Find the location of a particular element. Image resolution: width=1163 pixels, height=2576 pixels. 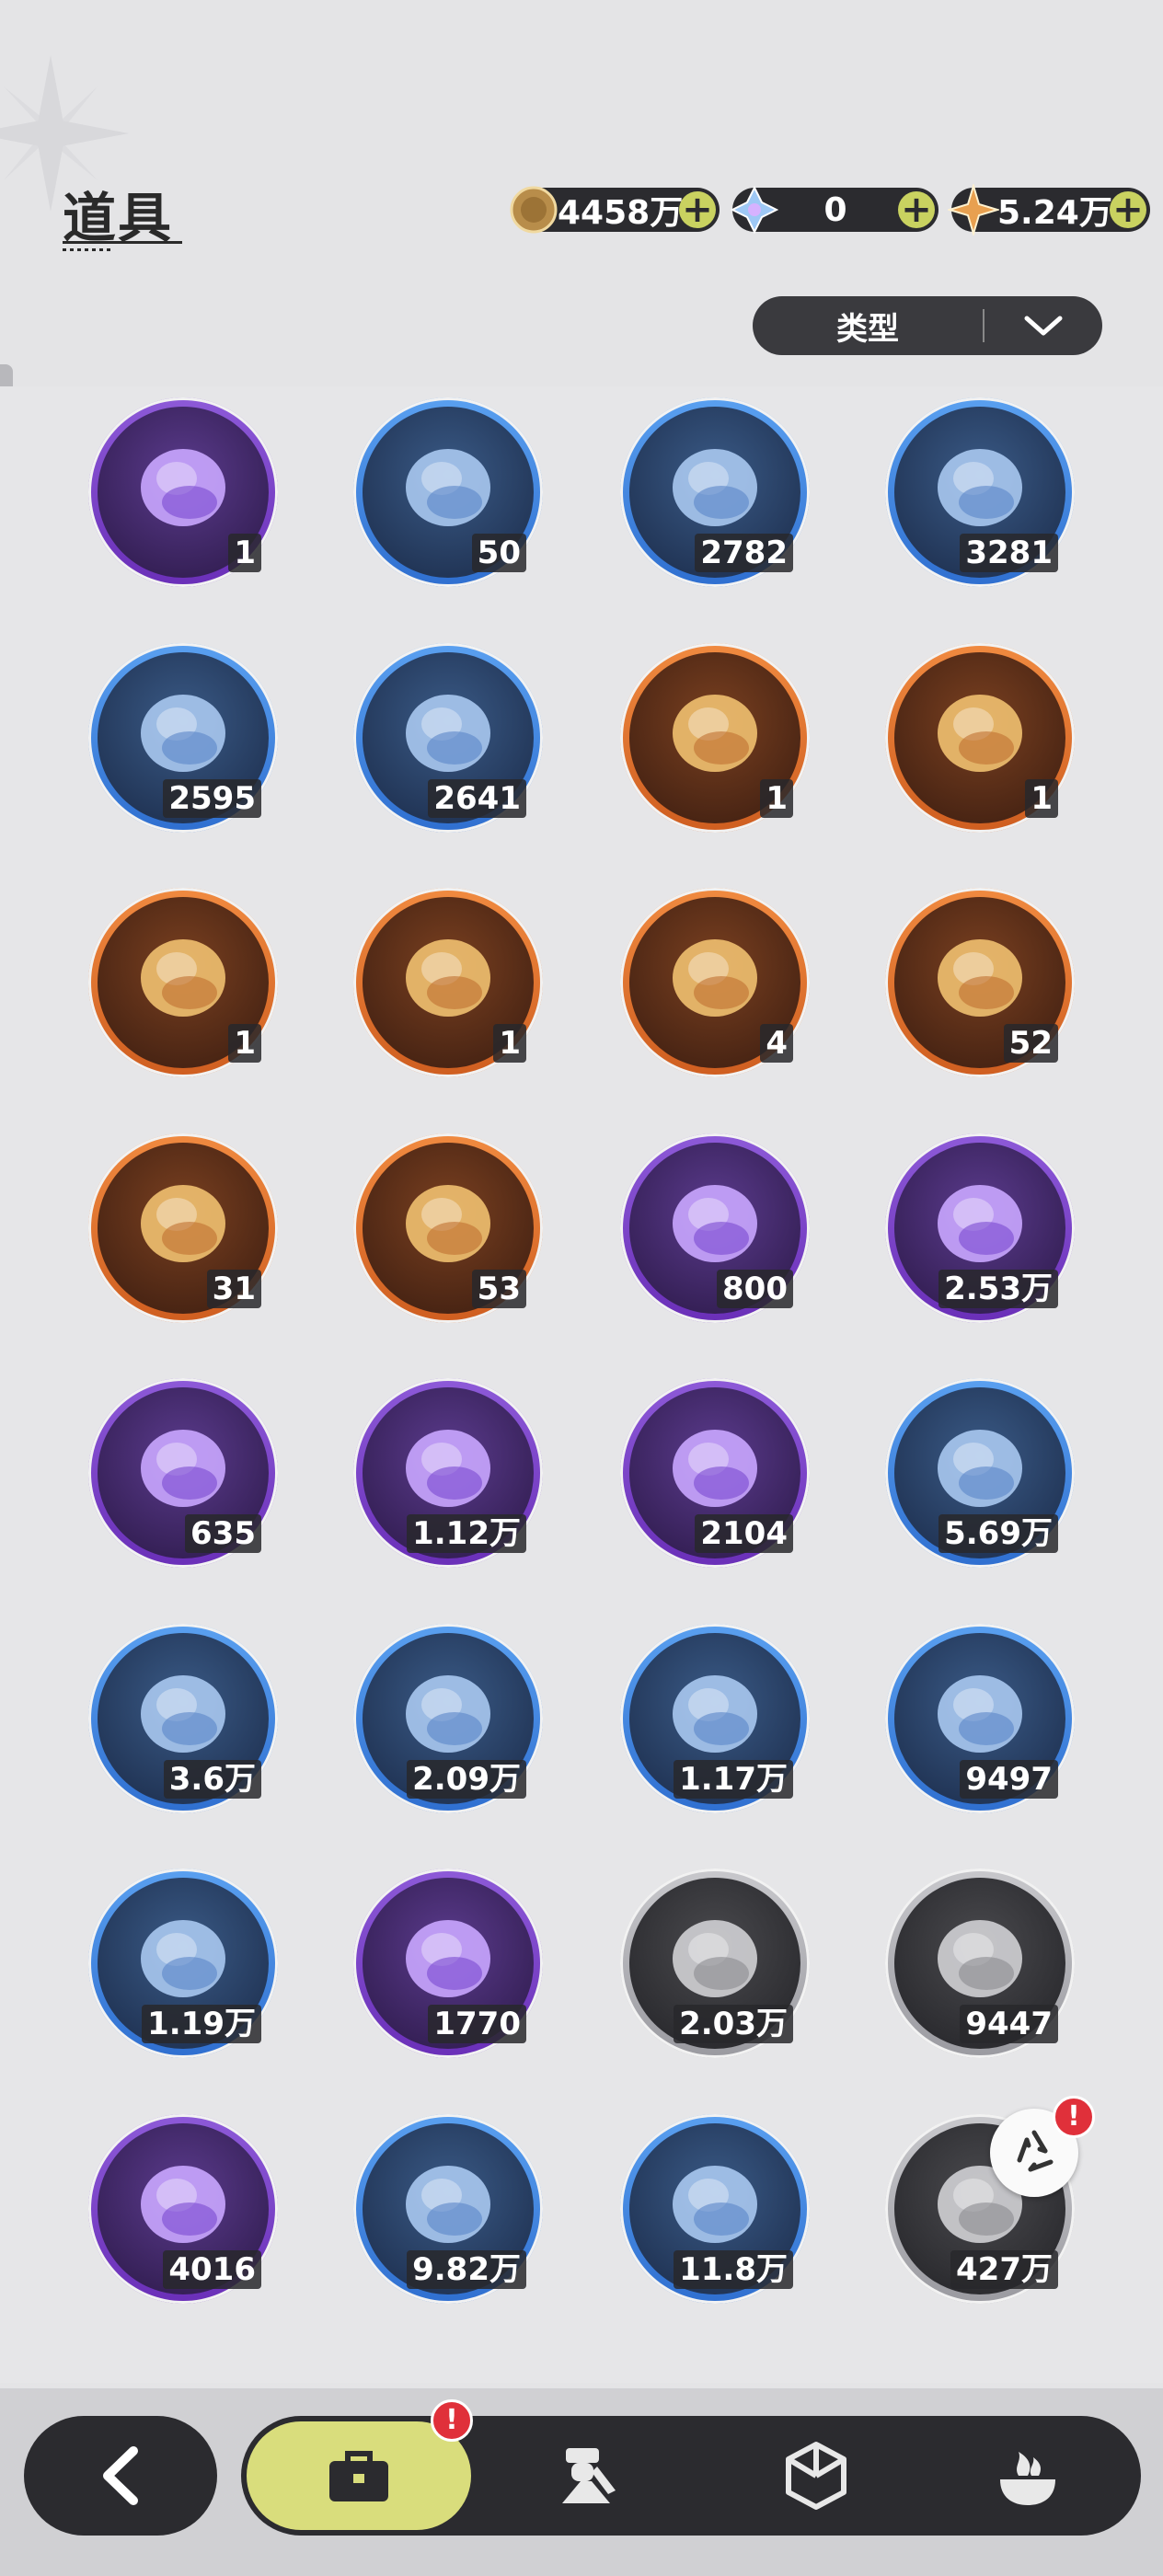

inventory-item: 2104 is located at coordinates (715, 1473).